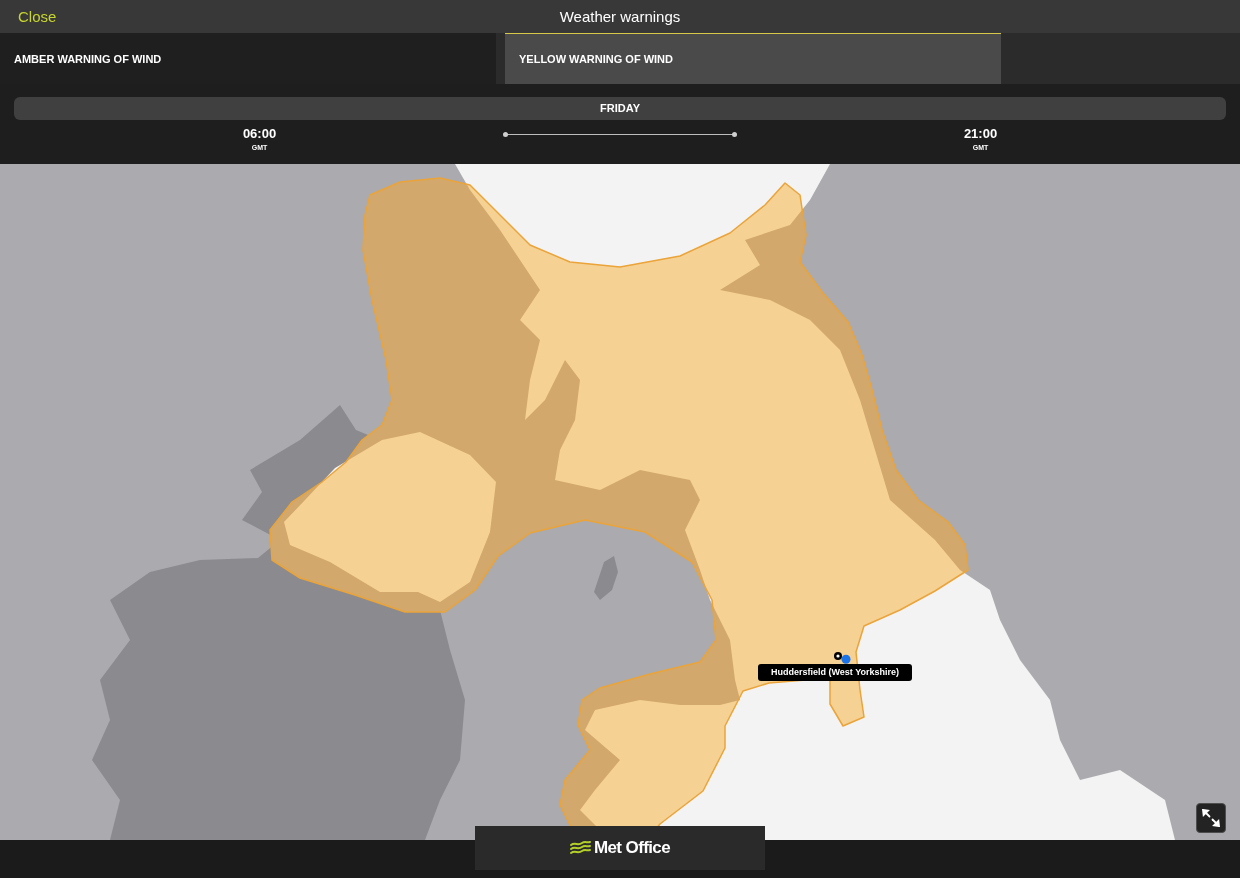  I want to click on island-area, so click(606, 578).